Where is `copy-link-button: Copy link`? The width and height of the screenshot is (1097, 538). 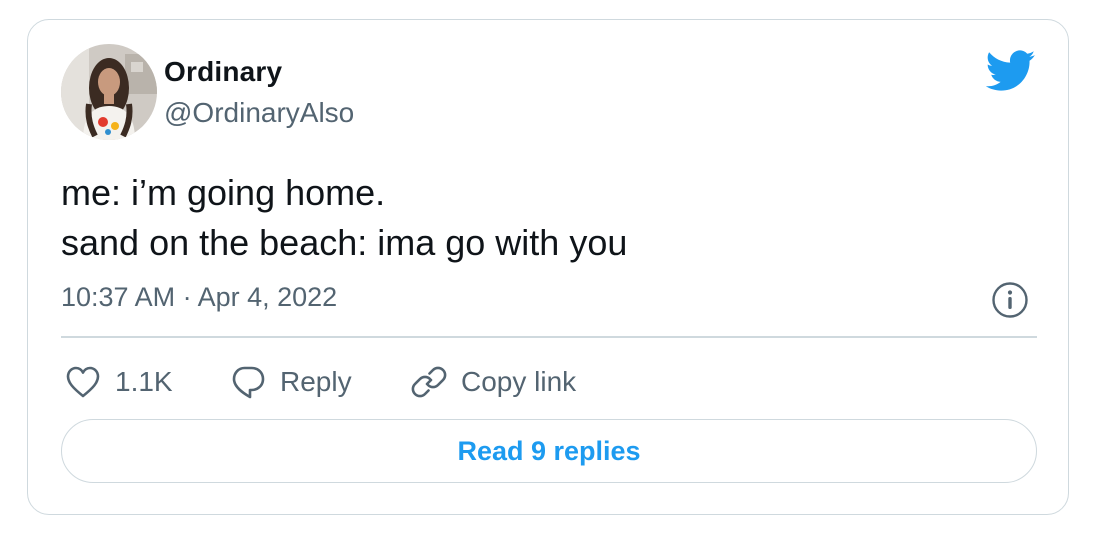 copy-link-button: Copy link is located at coordinates (493, 382).